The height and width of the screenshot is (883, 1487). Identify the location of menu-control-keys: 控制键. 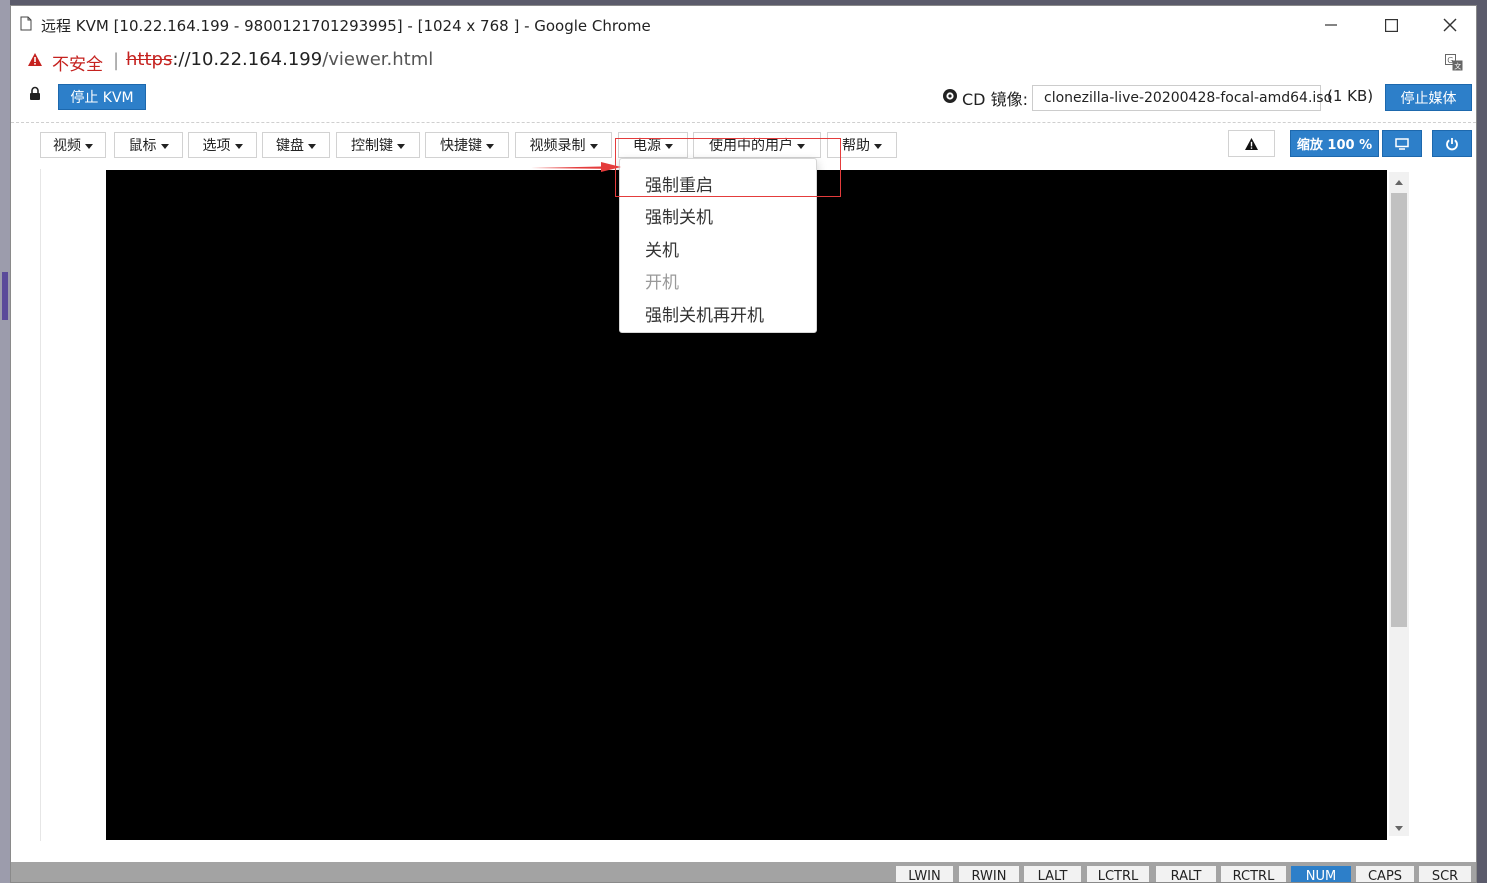
(378, 145).